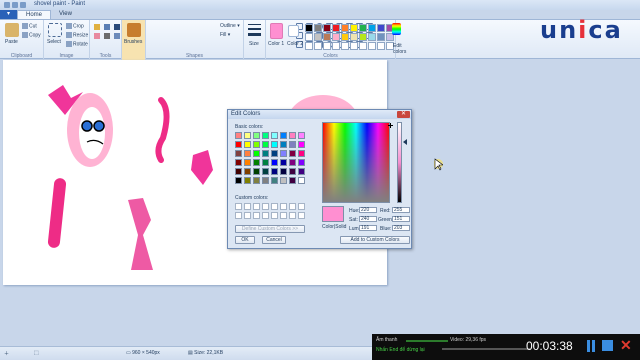 The width and height of the screenshot is (640, 360). What do you see at coordinates (401, 228) in the screenshot?
I see `blue-field: 203` at bounding box center [401, 228].